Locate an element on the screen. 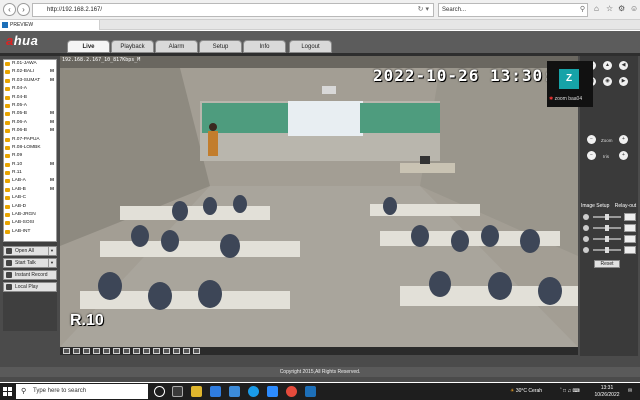  channel-item: LAB-A M is located at coordinates (30, 181).